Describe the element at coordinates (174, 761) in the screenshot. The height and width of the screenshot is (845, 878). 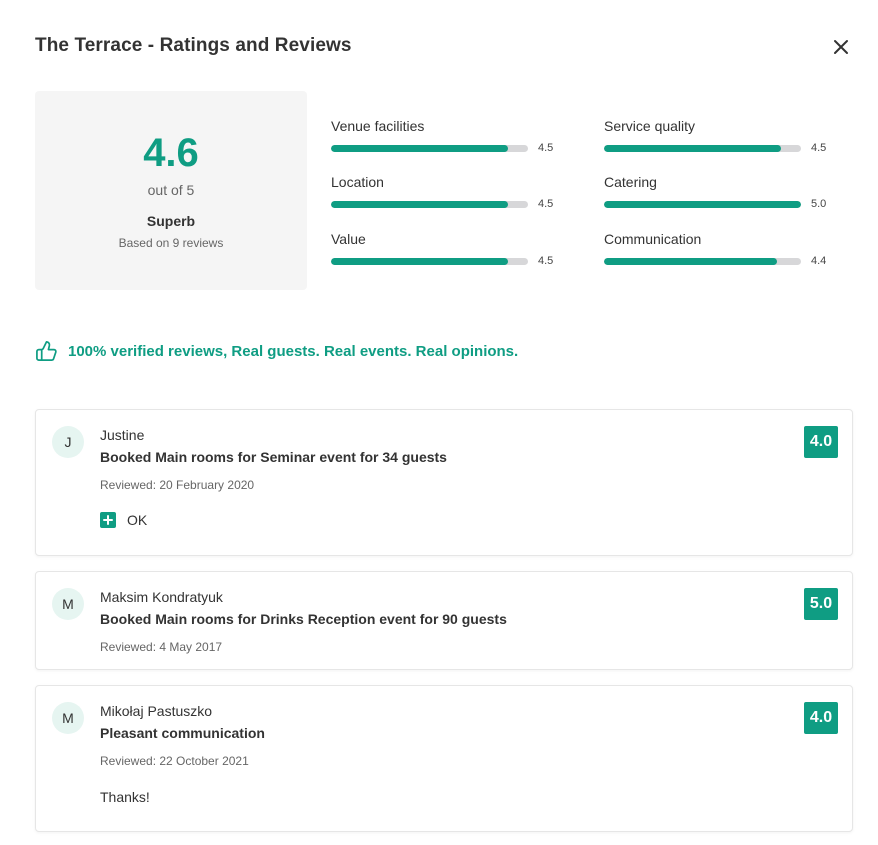
I see `review-date: Reviewed: 22 October 2021` at that location.